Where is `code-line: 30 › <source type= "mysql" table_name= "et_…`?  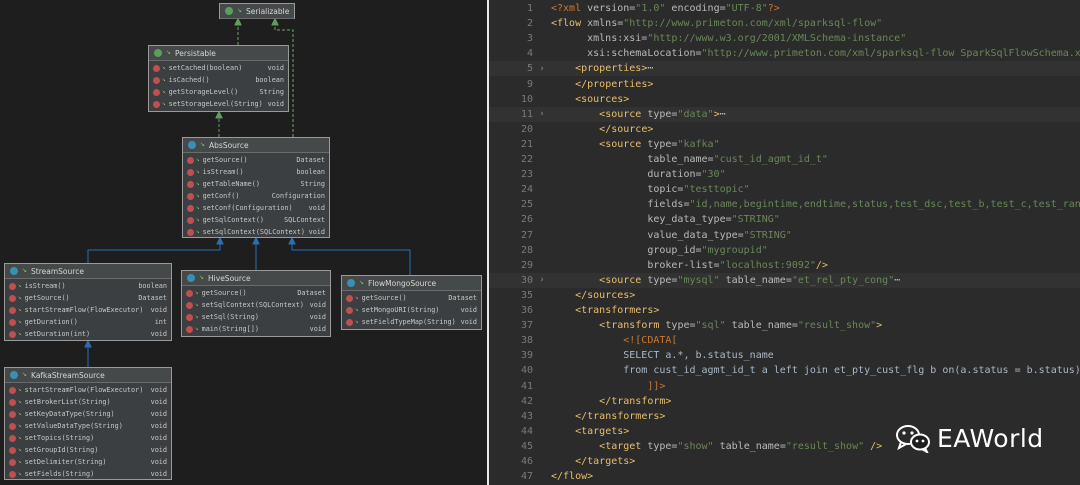 code-line: 30 › <source type= "mysql" table_name= "et_… is located at coordinates (784, 280).